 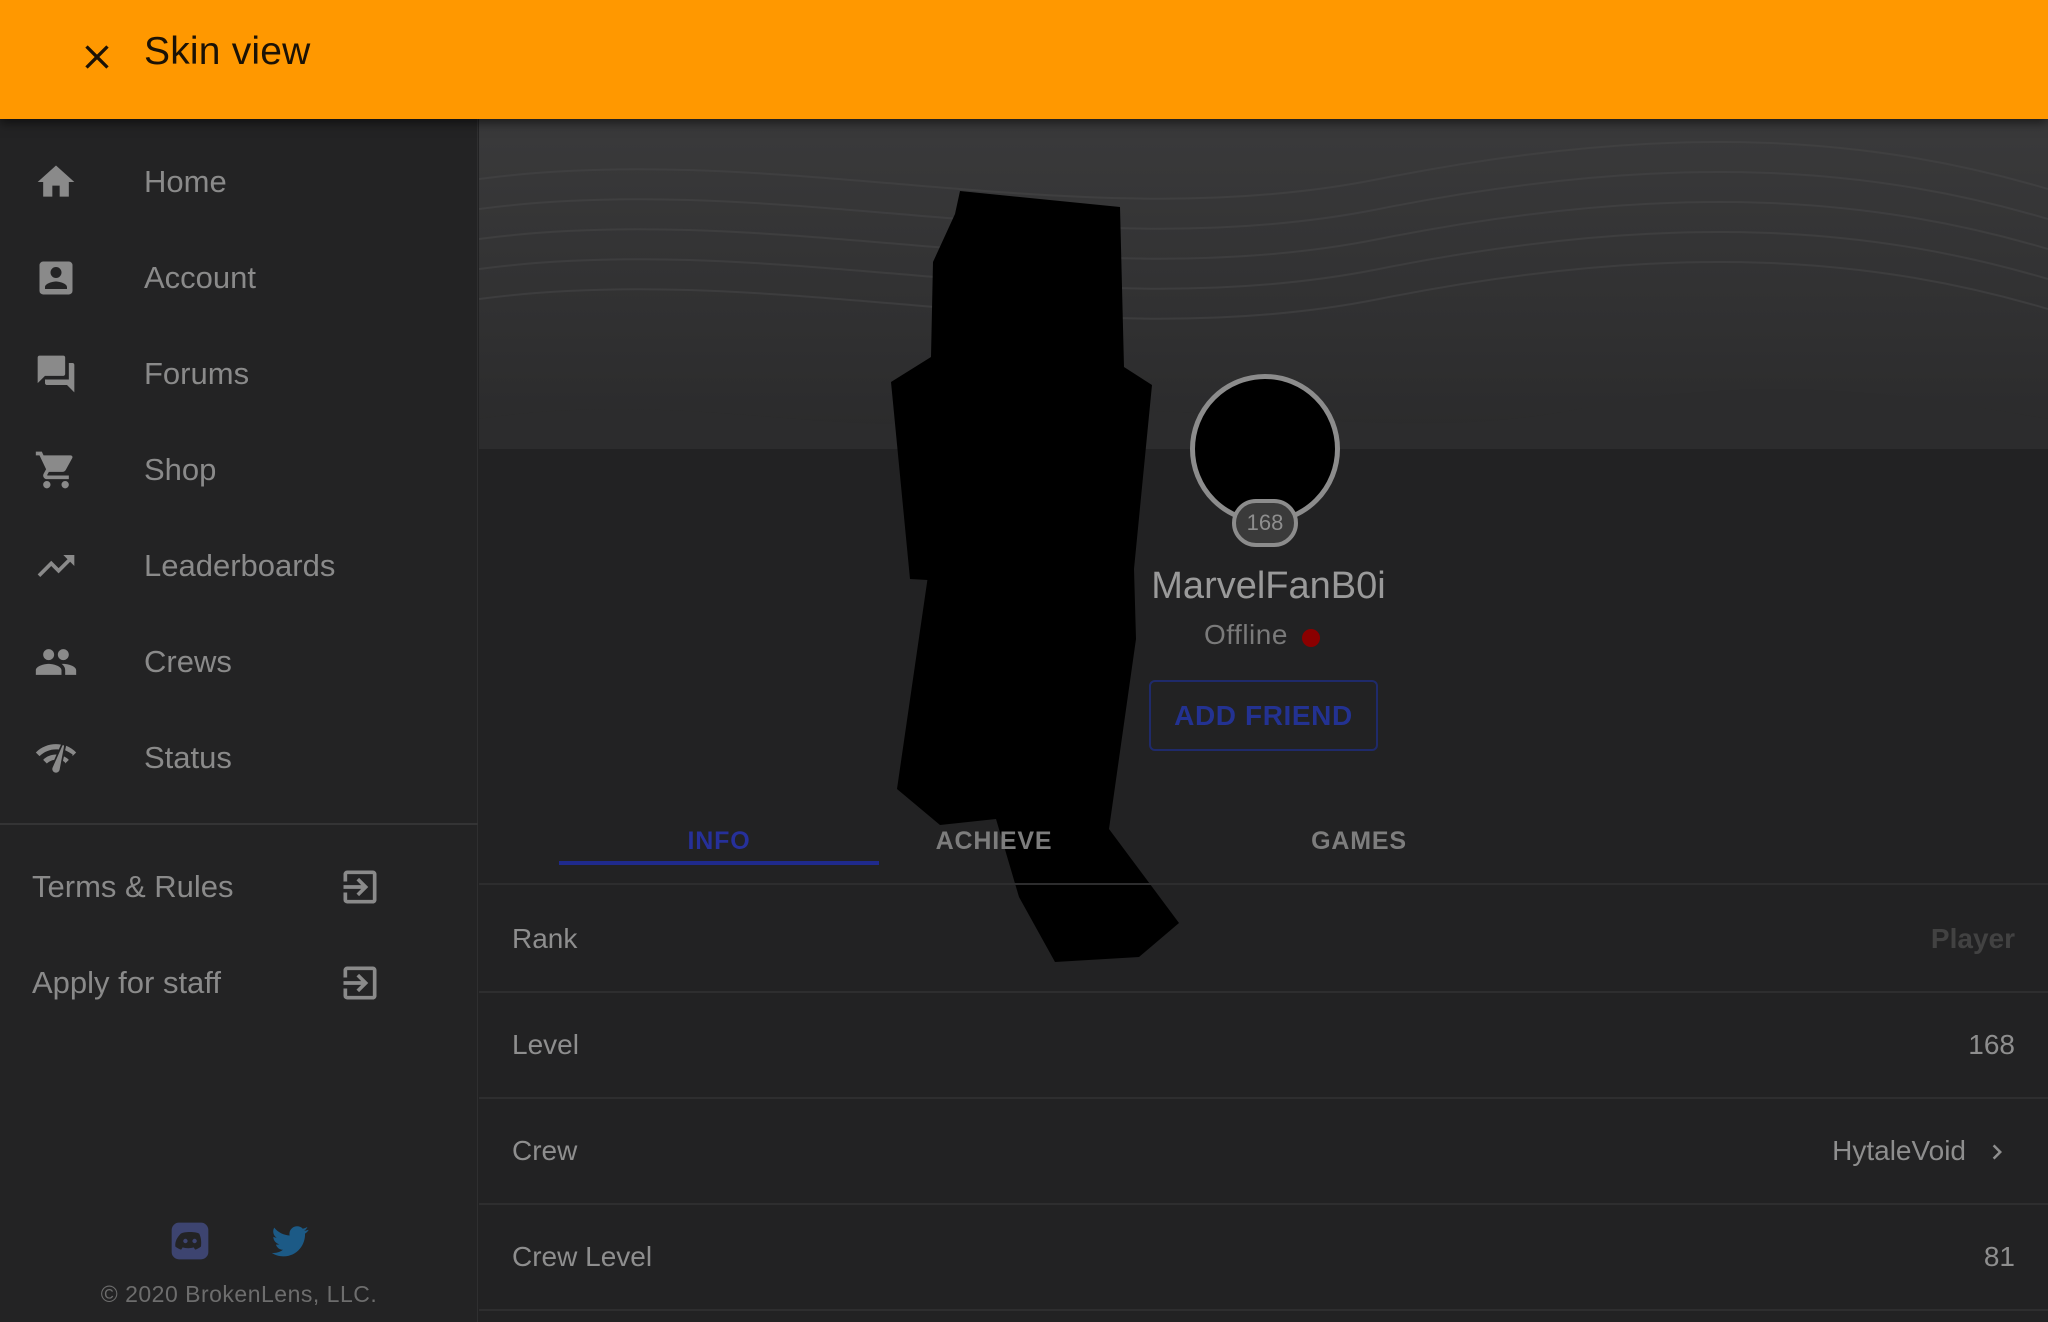 I want to click on close-icon, so click(x=97, y=57).